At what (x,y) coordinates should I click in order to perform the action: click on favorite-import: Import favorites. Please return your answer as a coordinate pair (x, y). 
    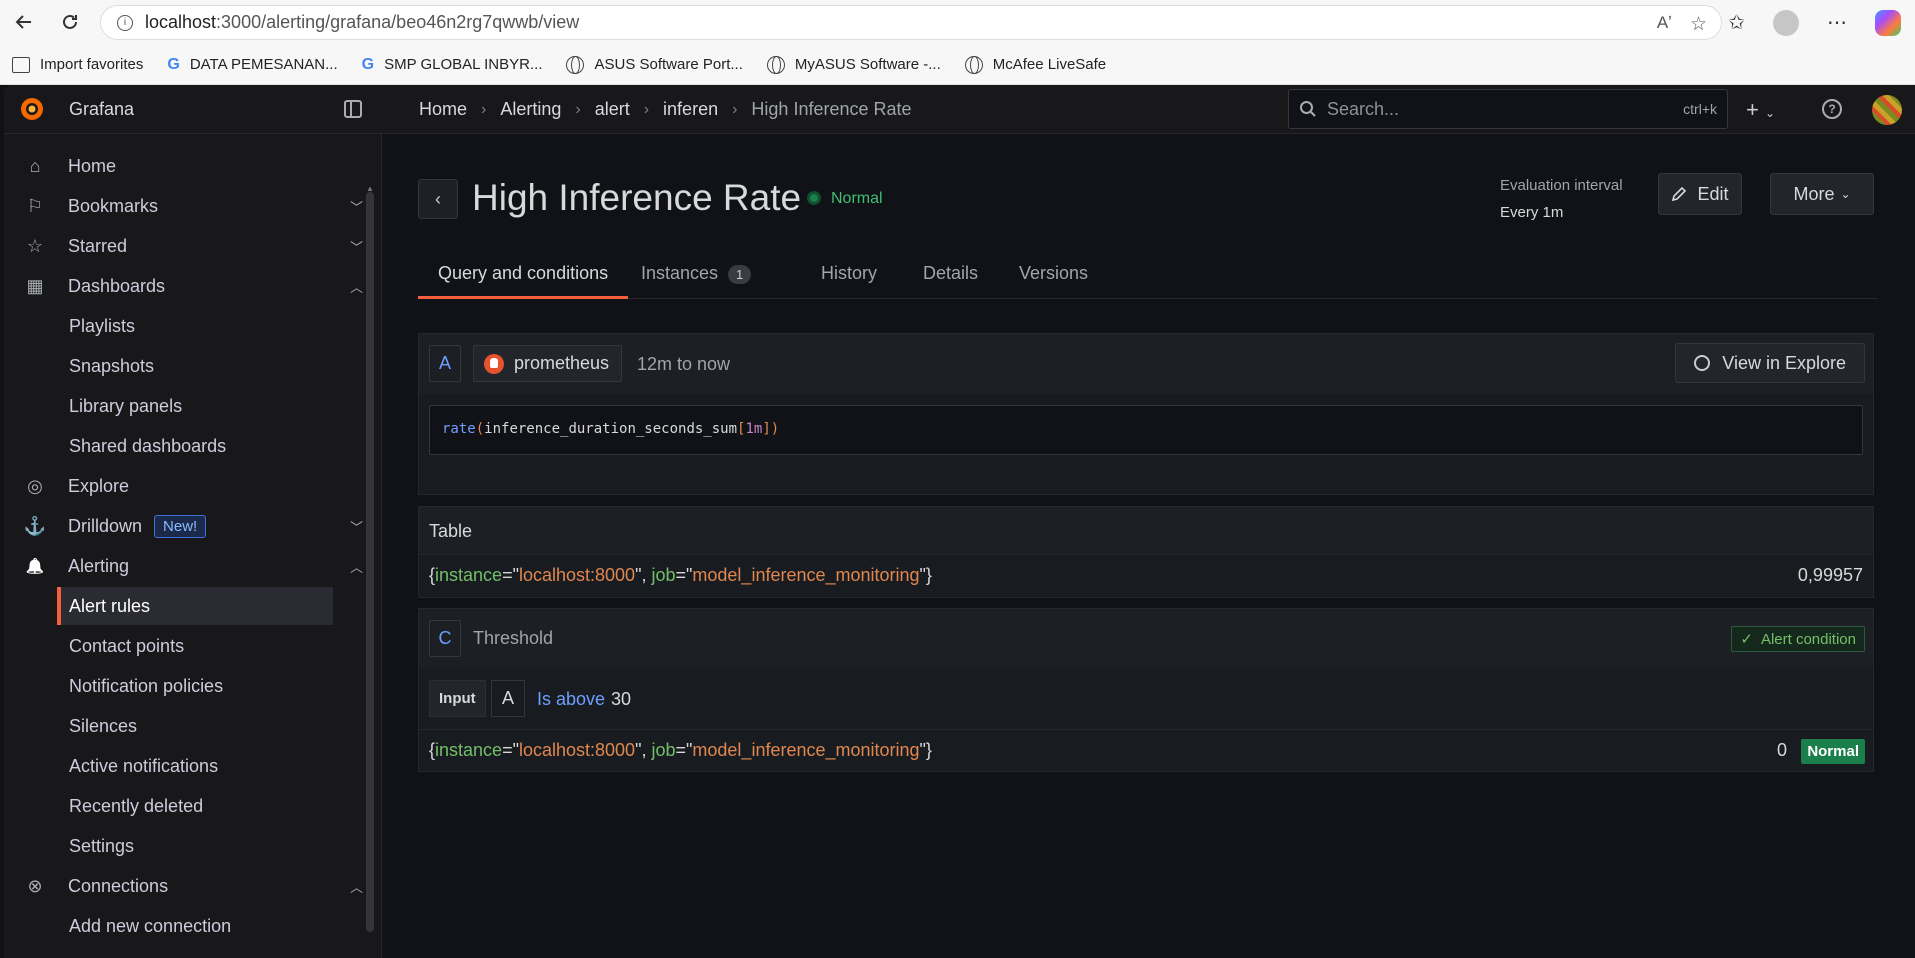
    Looking at the image, I should click on (77, 64).